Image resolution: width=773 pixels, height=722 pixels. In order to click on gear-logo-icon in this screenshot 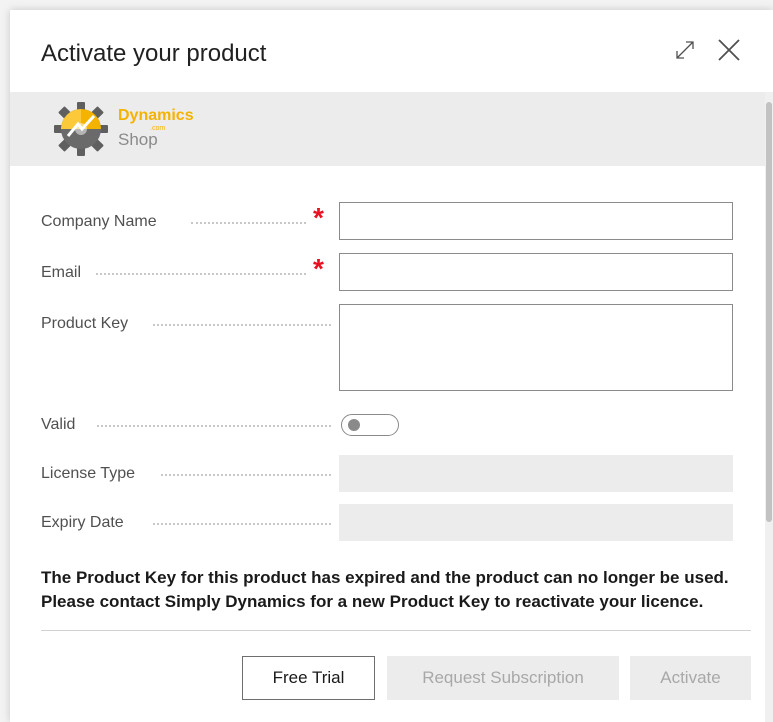, I will do `click(81, 129)`.